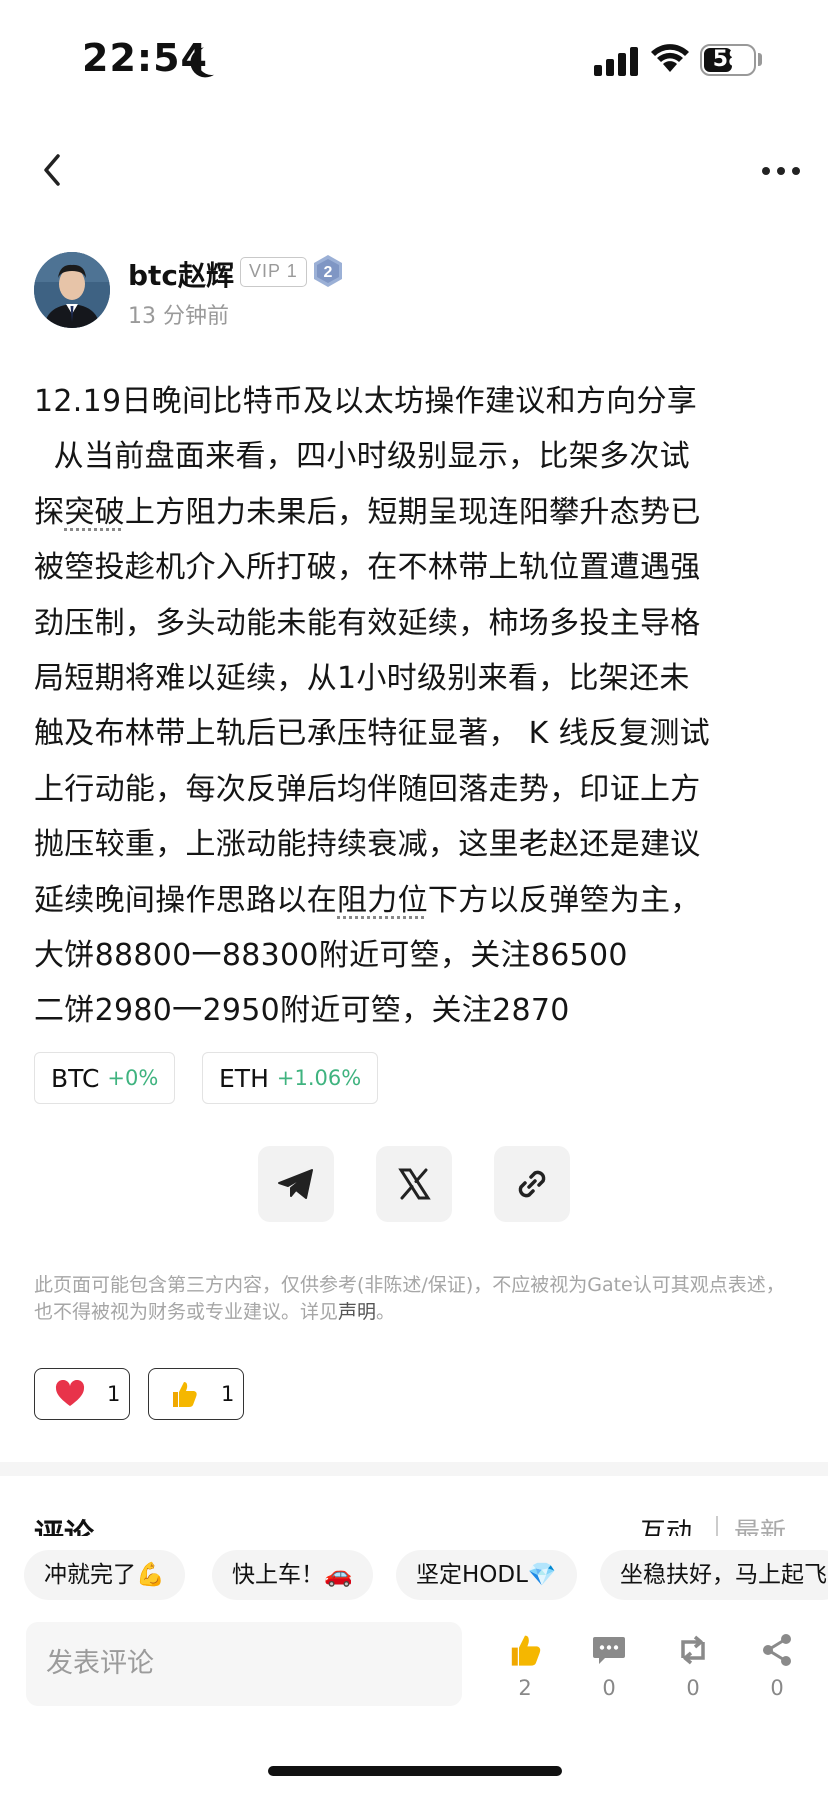 The width and height of the screenshot is (828, 1796). What do you see at coordinates (185, 900) in the screenshot?
I see `post-text: 延续晚间操作思路以在` at bounding box center [185, 900].